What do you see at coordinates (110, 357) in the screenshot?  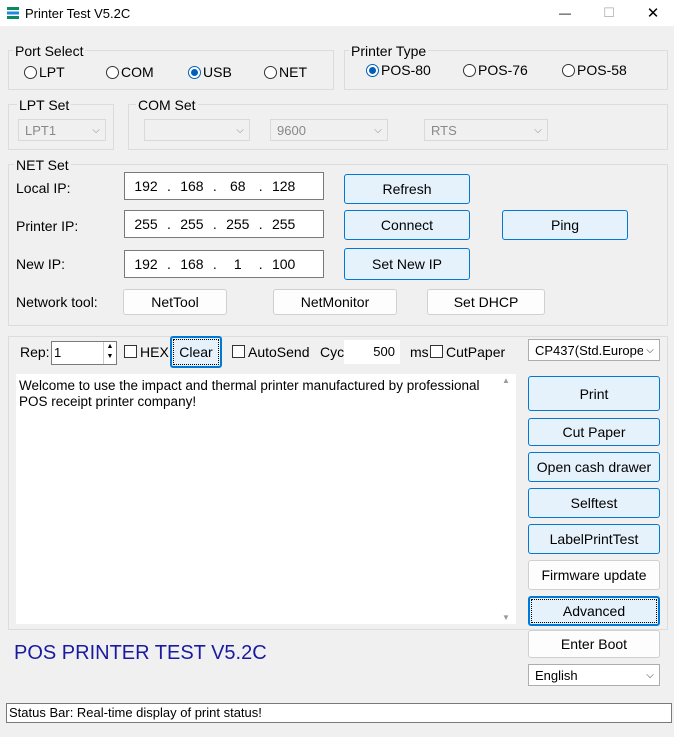 I see `spin-down-icon: ▼` at bounding box center [110, 357].